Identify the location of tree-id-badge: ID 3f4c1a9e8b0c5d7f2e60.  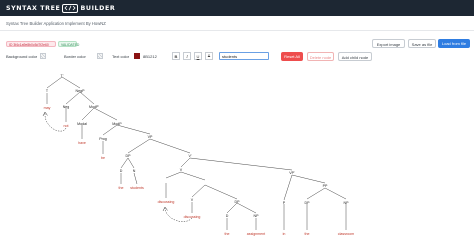
(31, 44).